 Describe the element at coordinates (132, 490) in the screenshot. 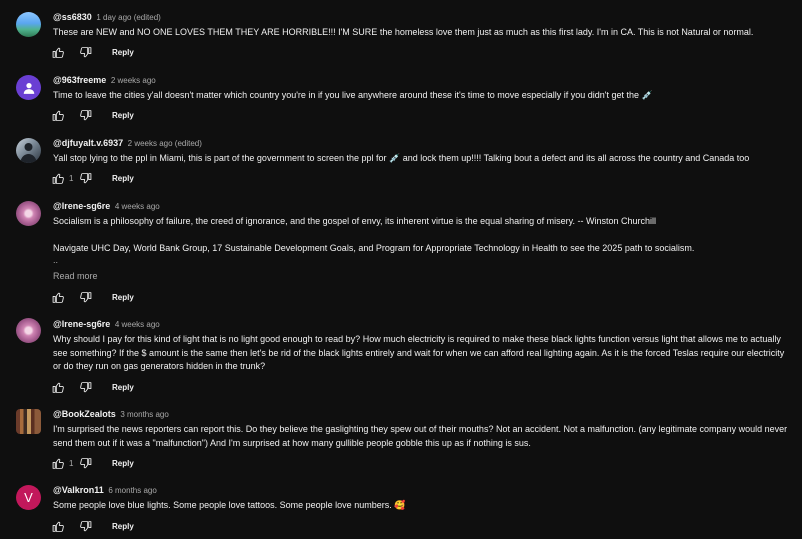

I see `comment-timestamp: 6 months ago` at that location.